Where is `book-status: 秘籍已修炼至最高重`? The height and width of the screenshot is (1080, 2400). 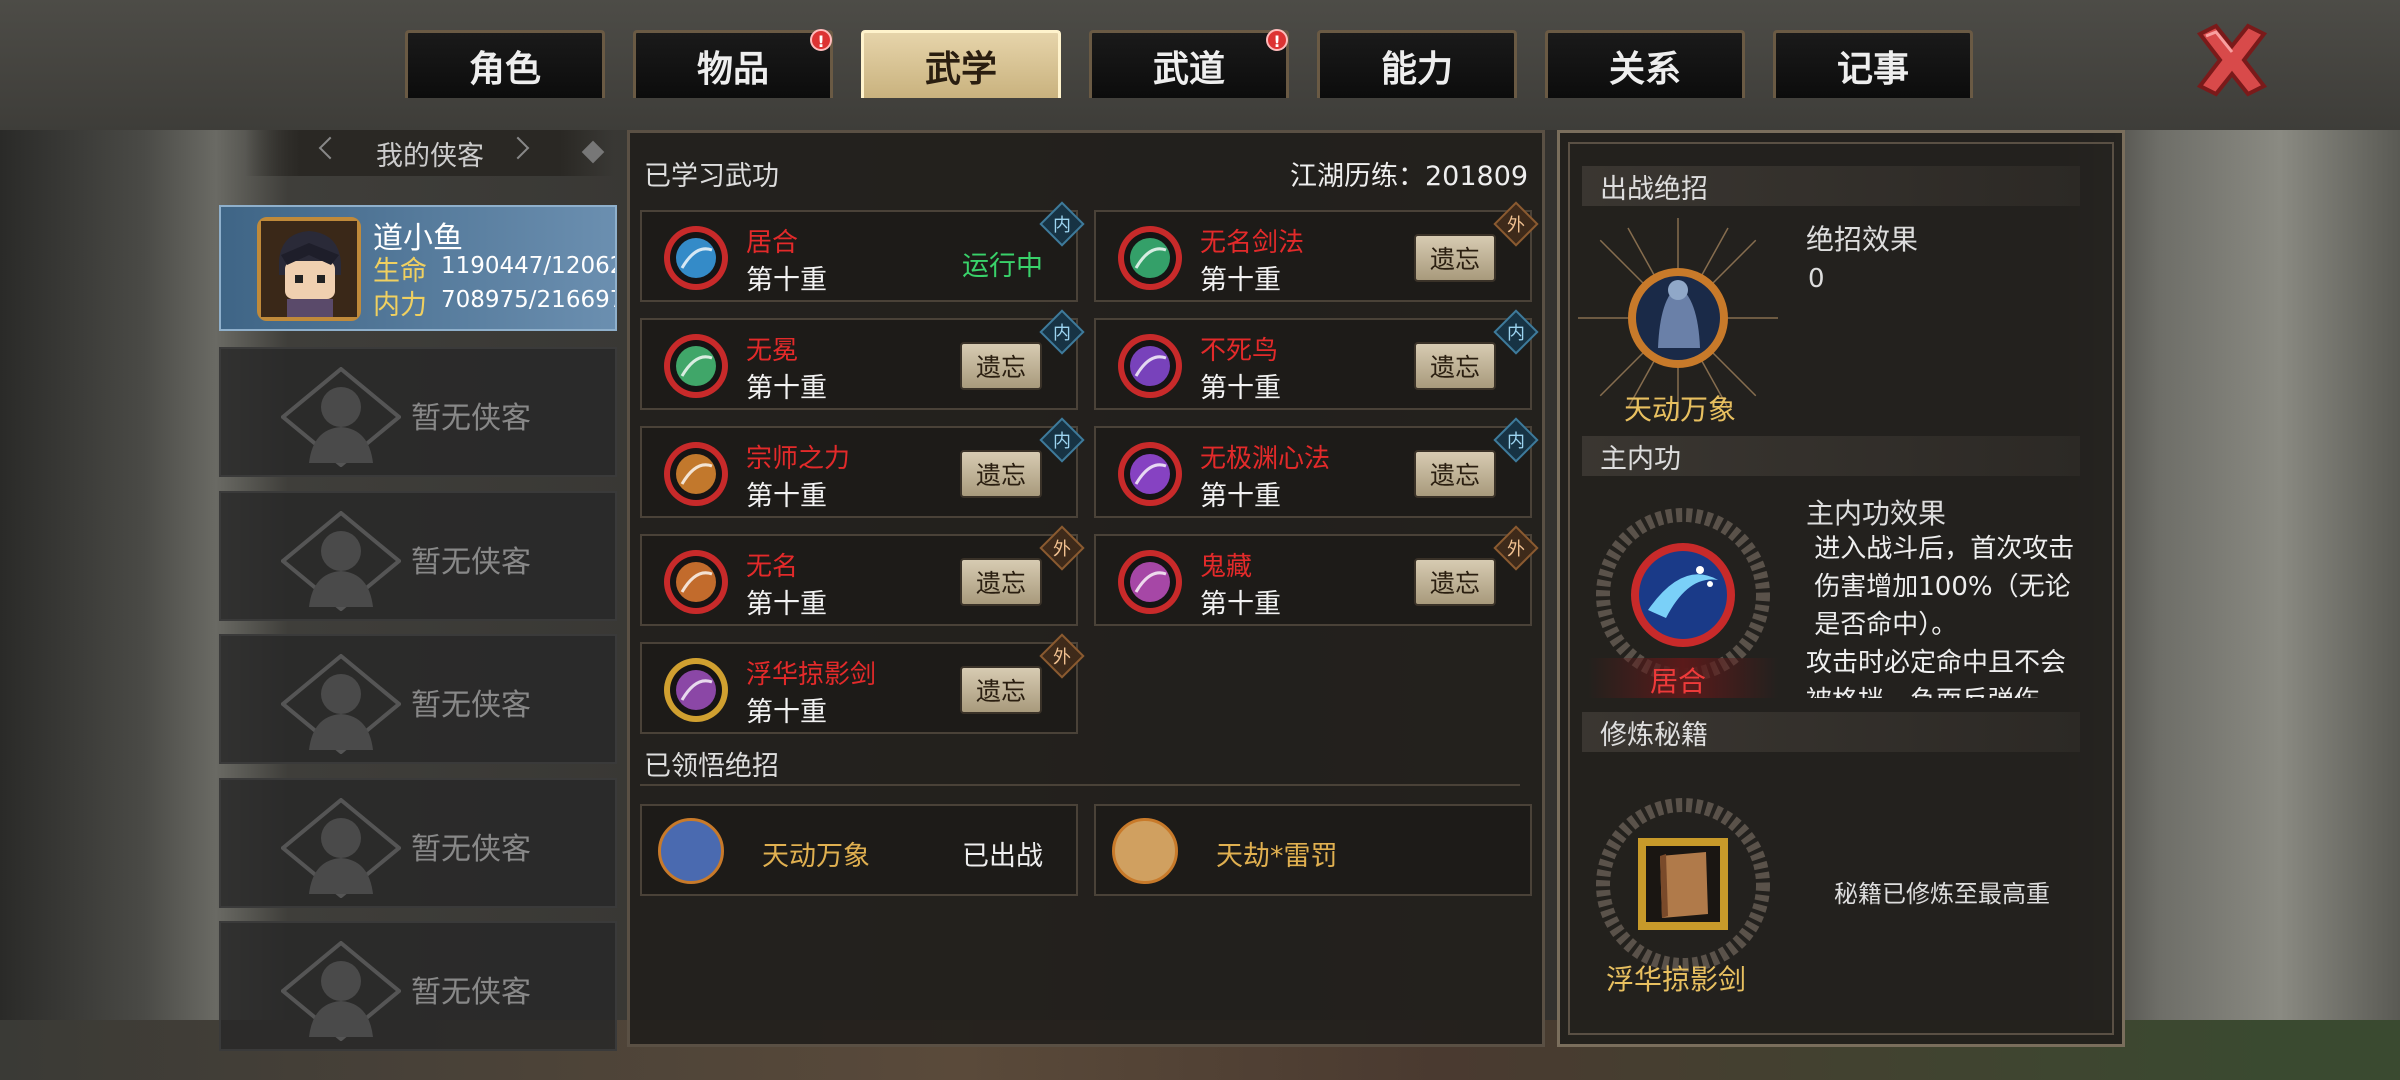
book-status: 秘籍已修炼至最高重 is located at coordinates (1942, 894).